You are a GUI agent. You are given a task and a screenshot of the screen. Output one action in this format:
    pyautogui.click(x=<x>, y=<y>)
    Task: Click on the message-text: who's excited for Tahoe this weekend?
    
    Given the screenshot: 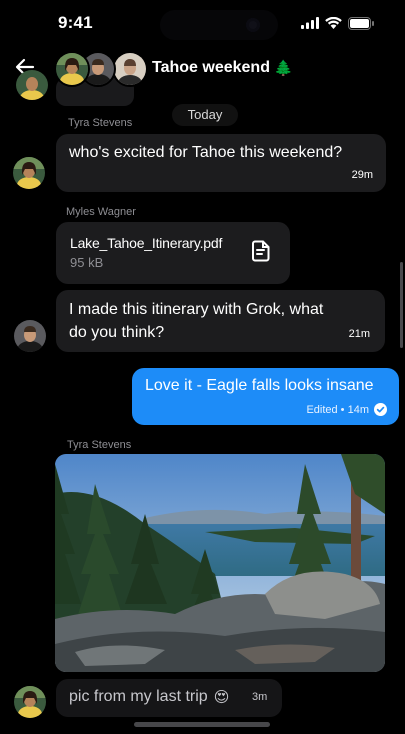 What is the action you would take?
    pyautogui.click(x=206, y=152)
    